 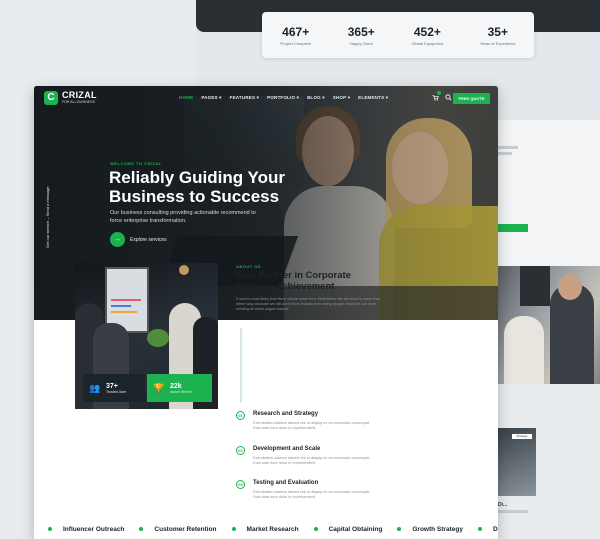 I want to click on blog-card-badge: Strategy, so click(x=522, y=436).